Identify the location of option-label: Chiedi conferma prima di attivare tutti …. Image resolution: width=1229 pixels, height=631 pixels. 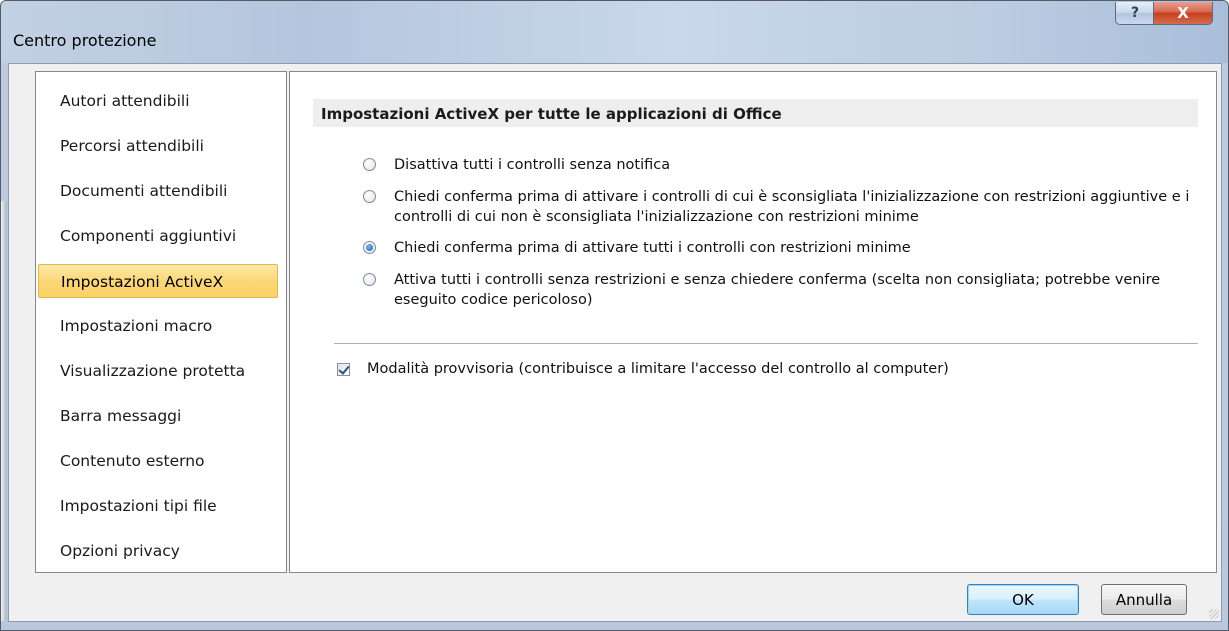
(652, 248).